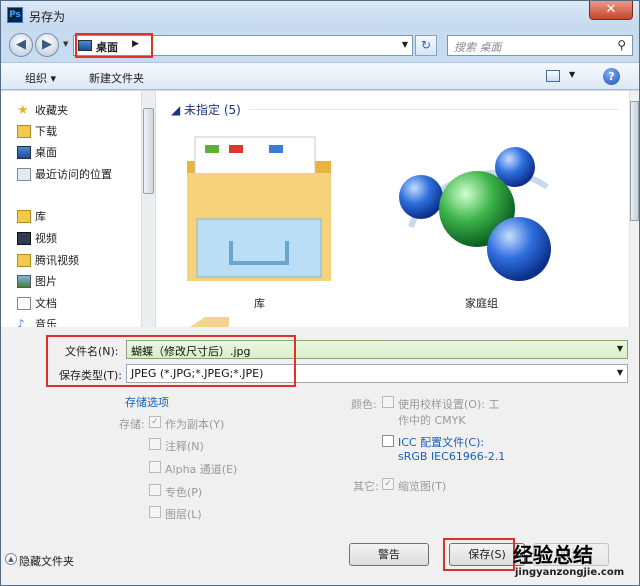 The height and width of the screenshot is (586, 640). What do you see at coordinates (195, 424) in the screenshot?
I see `as-copy-label: 作为副本(Y)` at bounding box center [195, 424].